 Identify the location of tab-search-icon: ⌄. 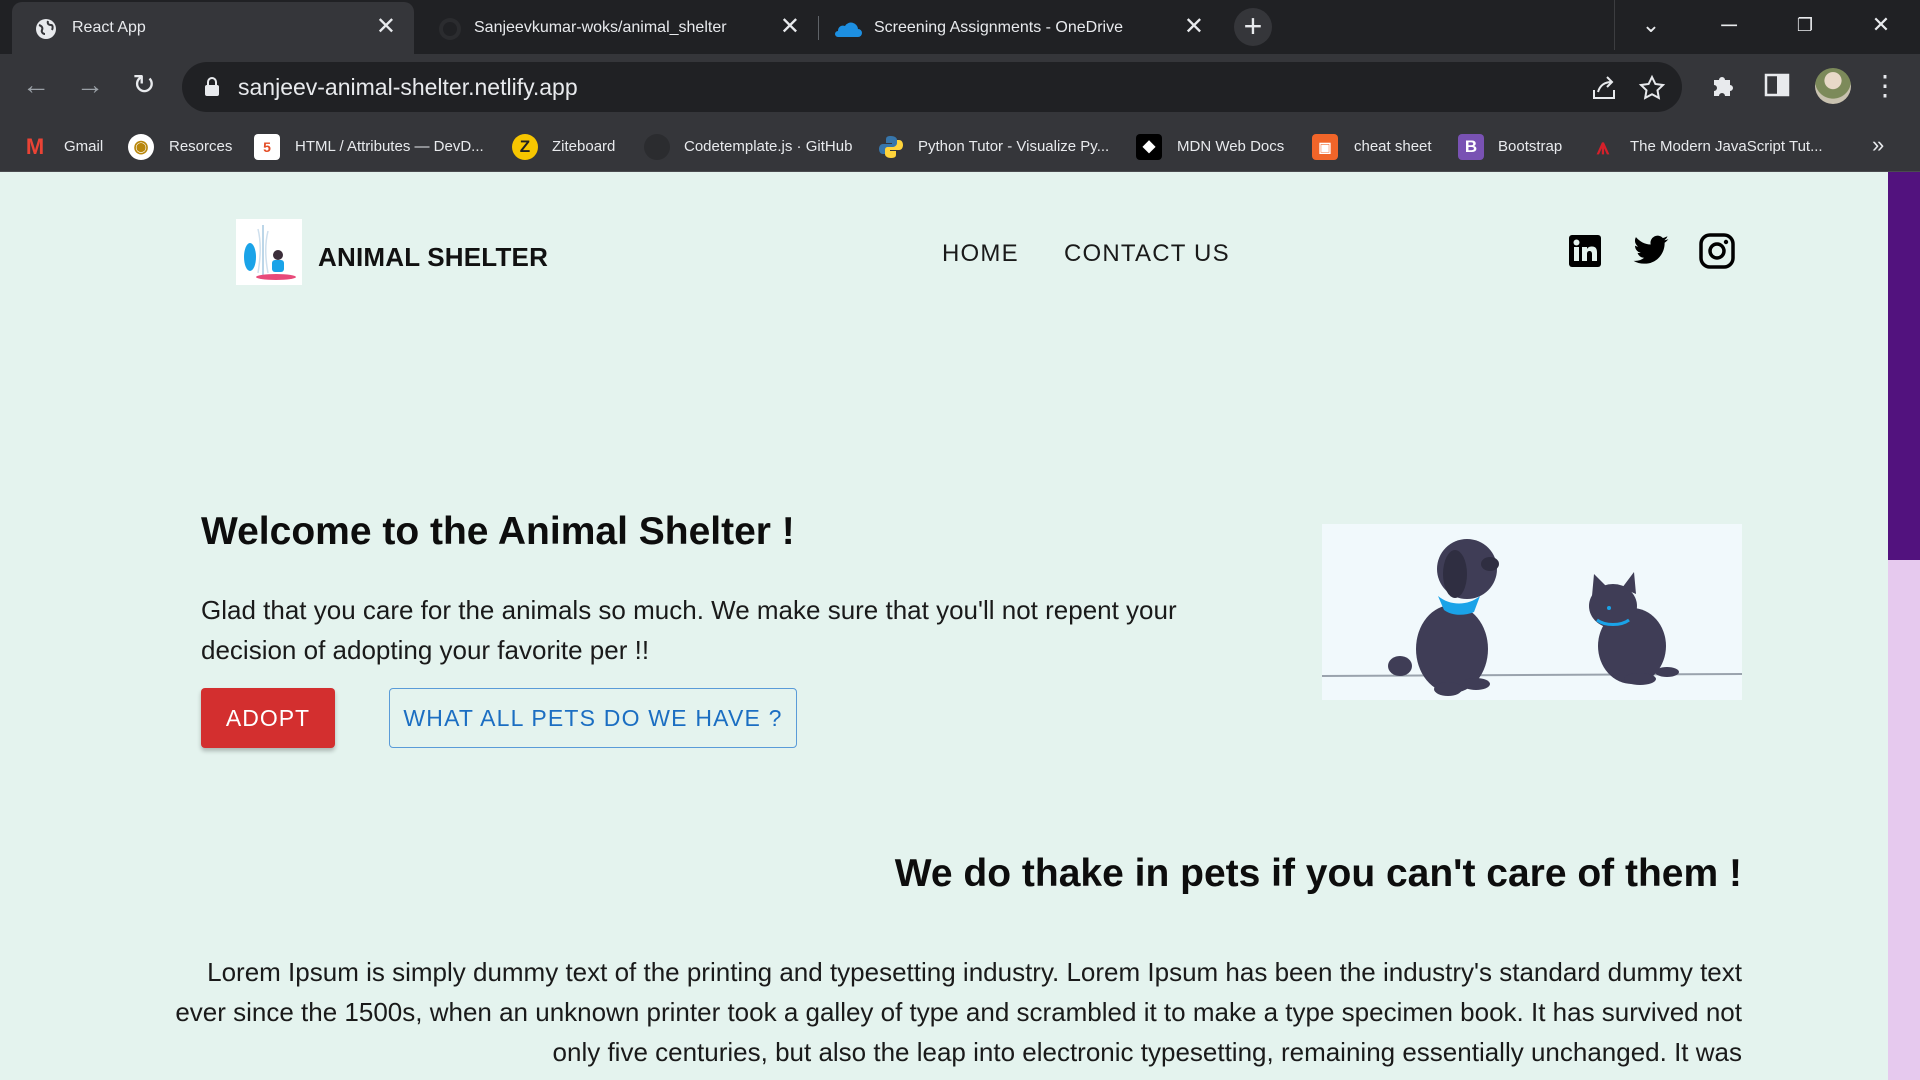
(1651, 25).